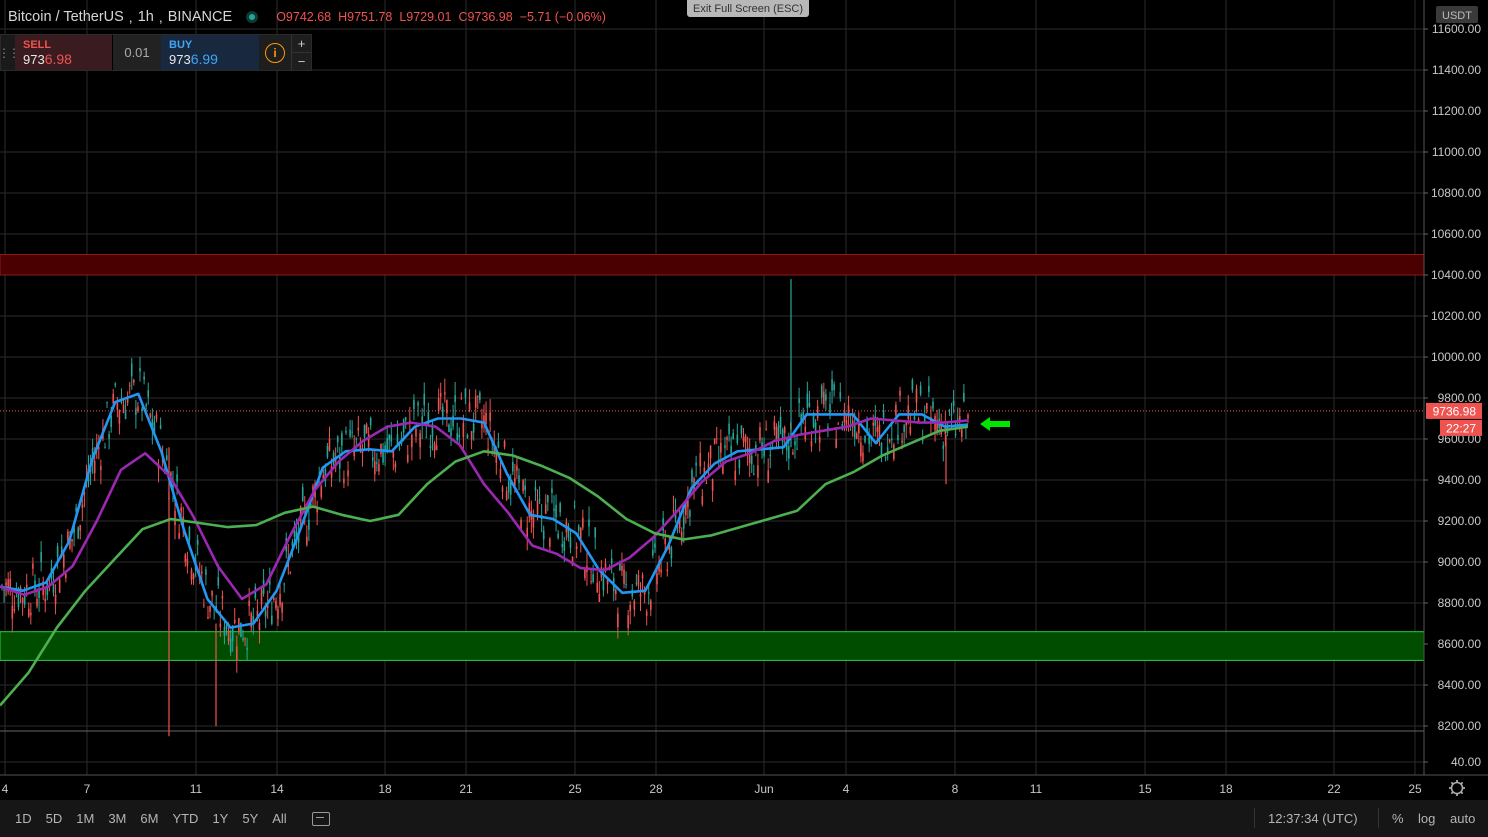 The width and height of the screenshot is (1488, 837). What do you see at coordinates (252, 17) in the screenshot?
I see `market-status-icon` at bounding box center [252, 17].